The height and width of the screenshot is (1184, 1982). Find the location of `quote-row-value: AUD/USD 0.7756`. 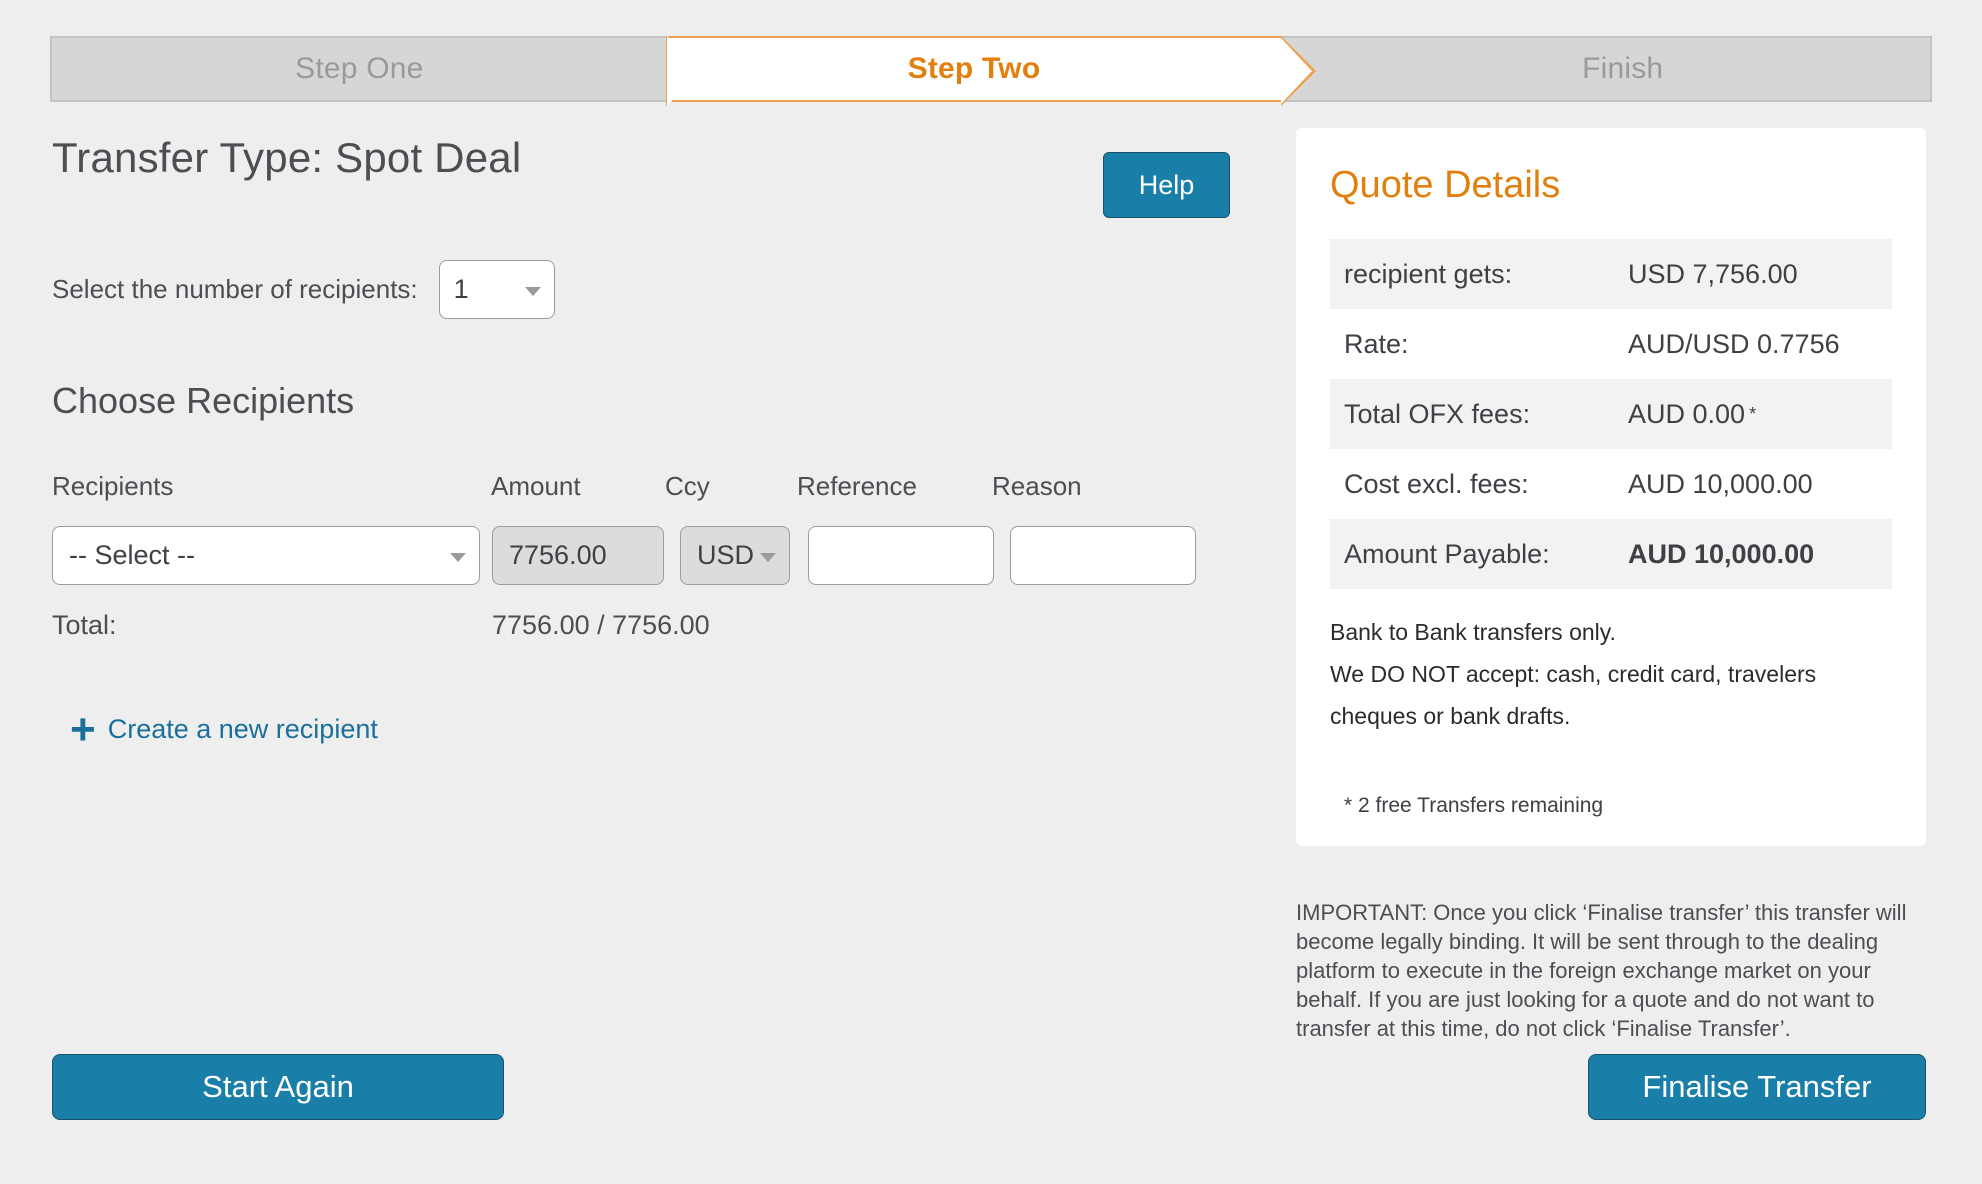

quote-row-value: AUD/USD 0.7756 is located at coordinates (1734, 343).